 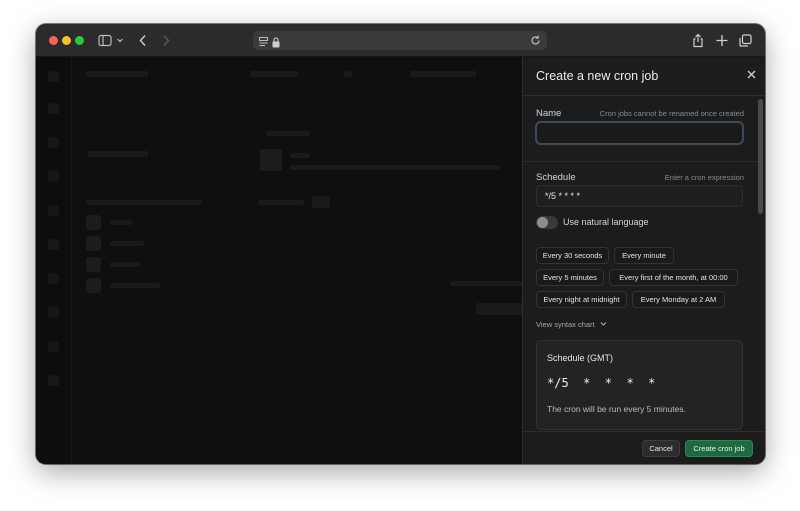 What do you see at coordinates (704, 177) in the screenshot?
I see `schedule-hint: Enter a cron expression` at bounding box center [704, 177].